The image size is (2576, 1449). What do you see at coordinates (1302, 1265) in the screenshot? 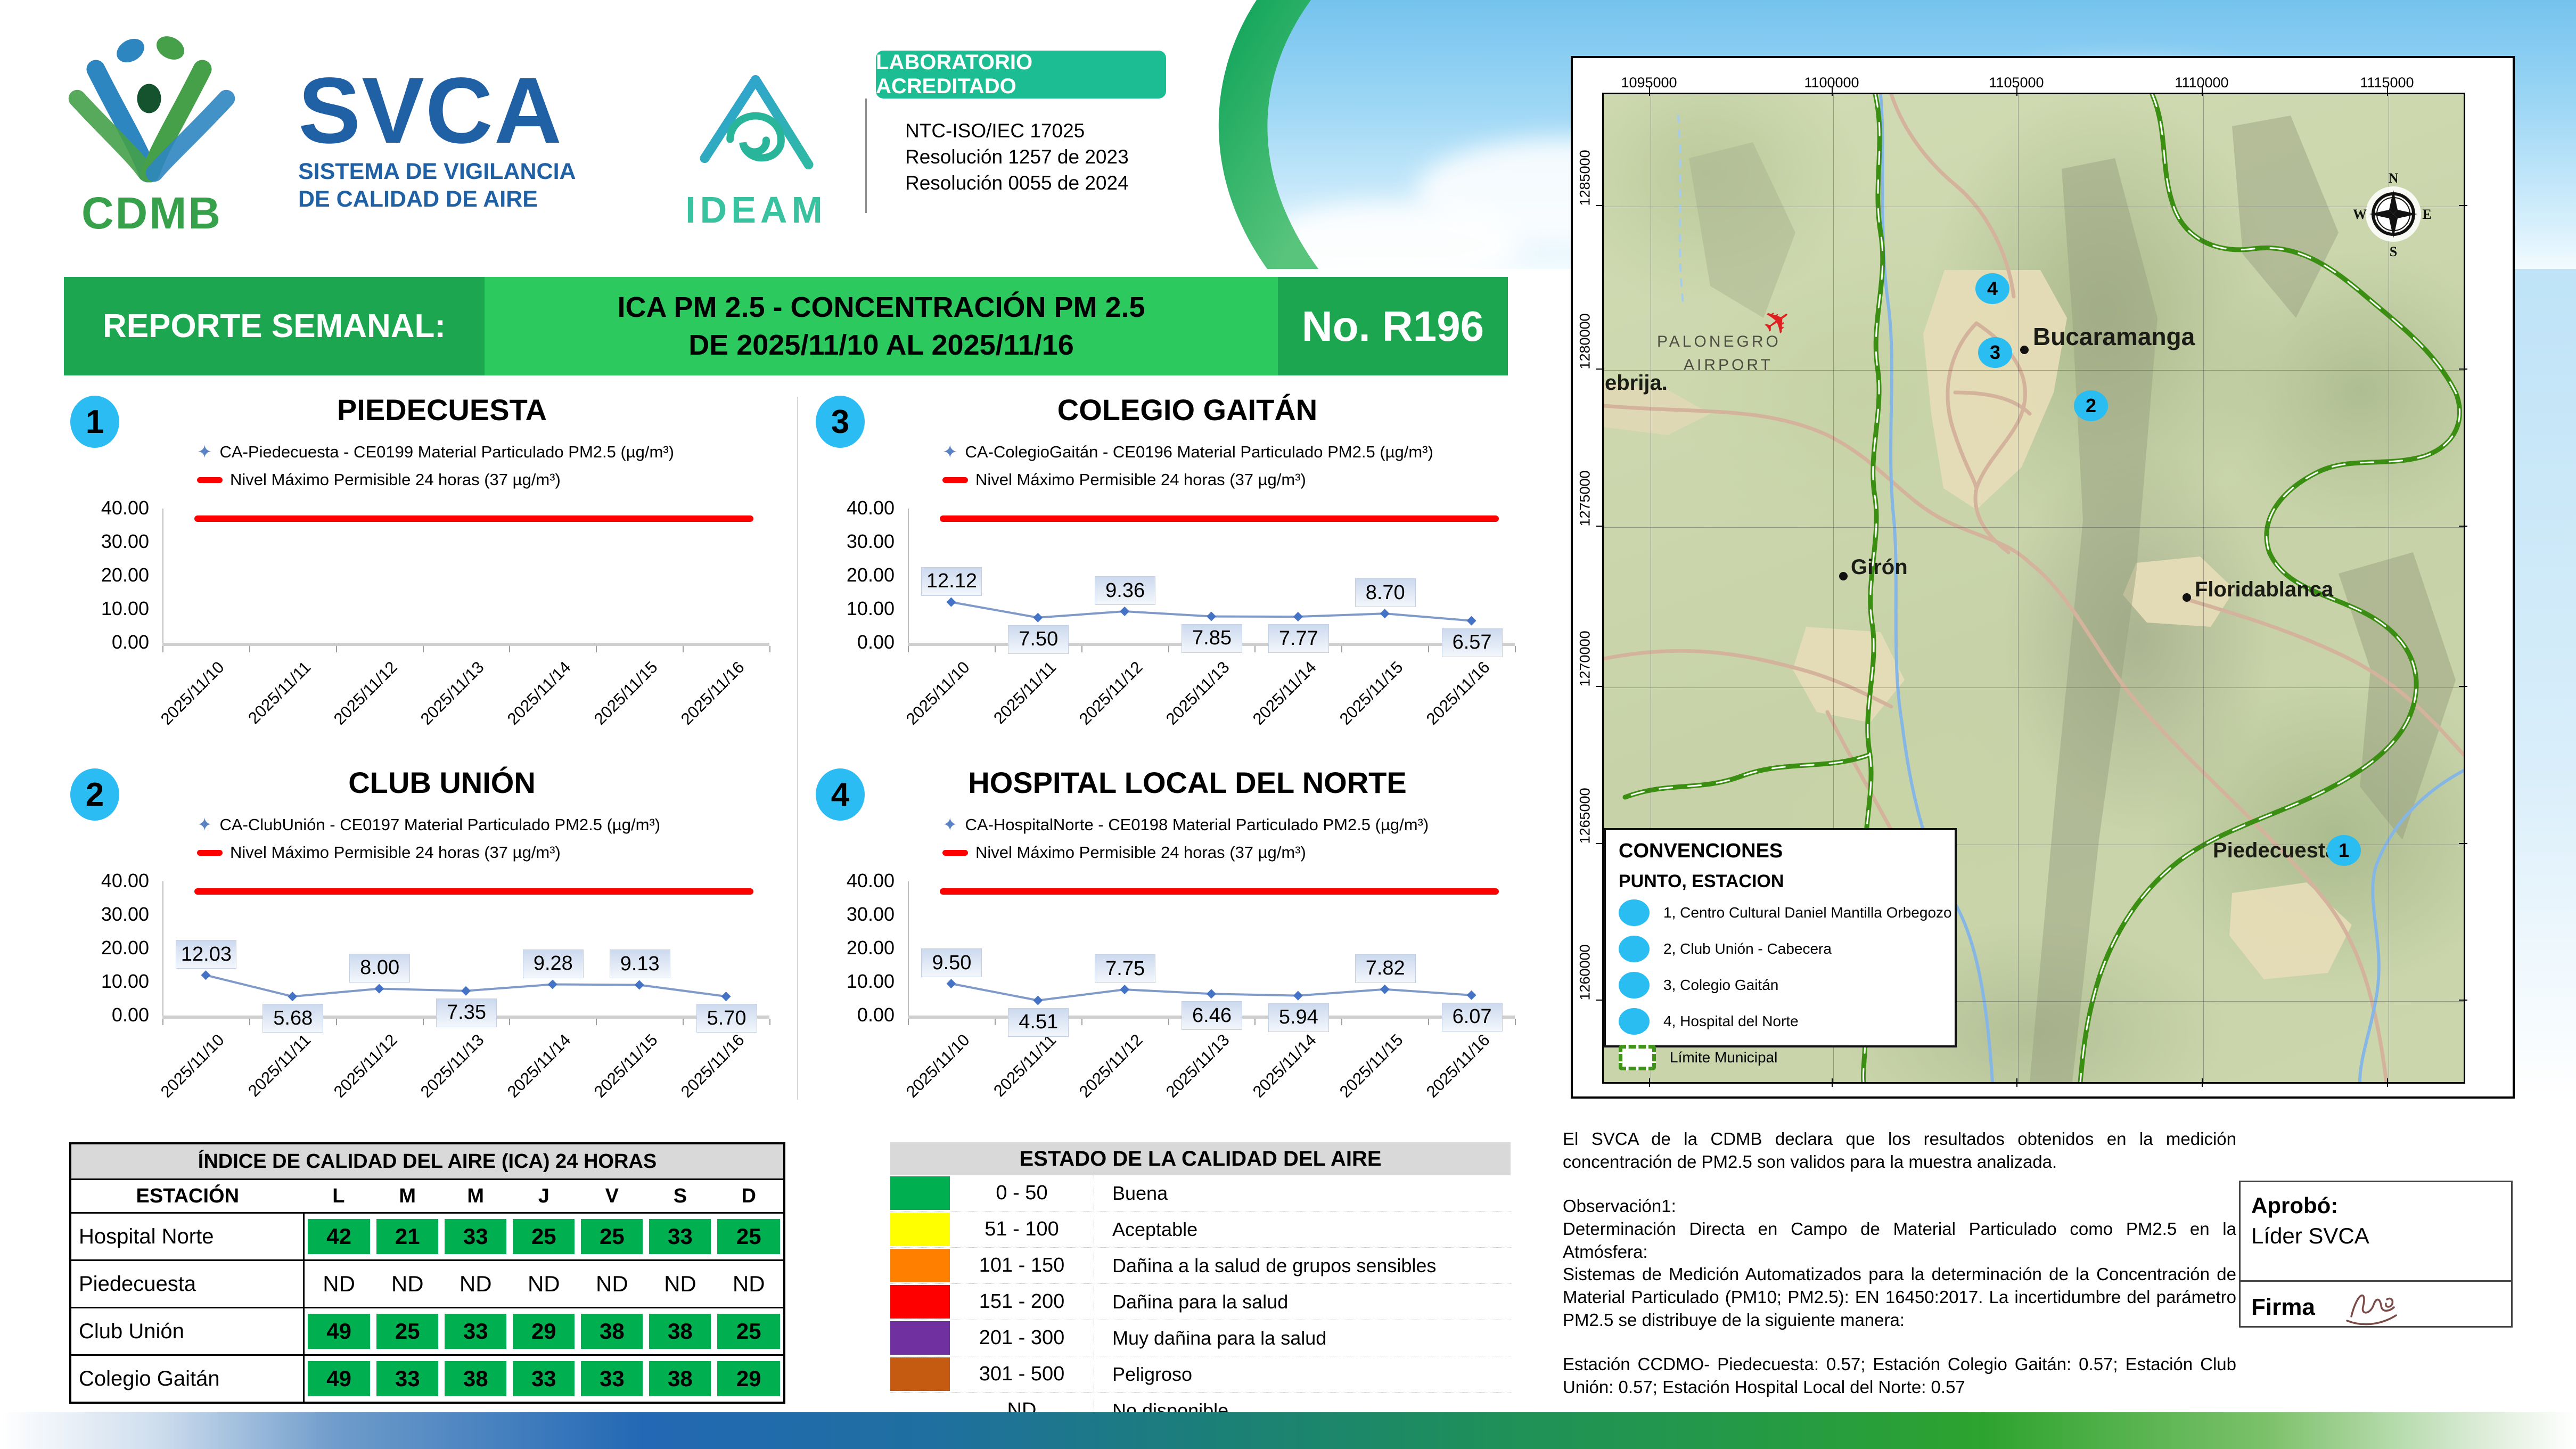
I see `estado-label: Dañina a la salud de grupos sensibles` at bounding box center [1302, 1265].